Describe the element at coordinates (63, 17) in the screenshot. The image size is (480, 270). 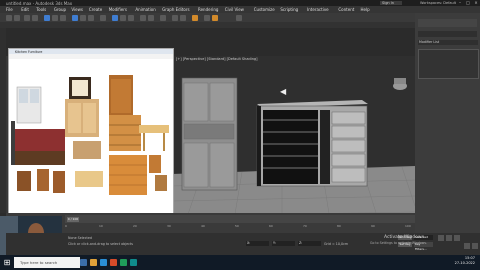
I see `region-select-icon` at that location.